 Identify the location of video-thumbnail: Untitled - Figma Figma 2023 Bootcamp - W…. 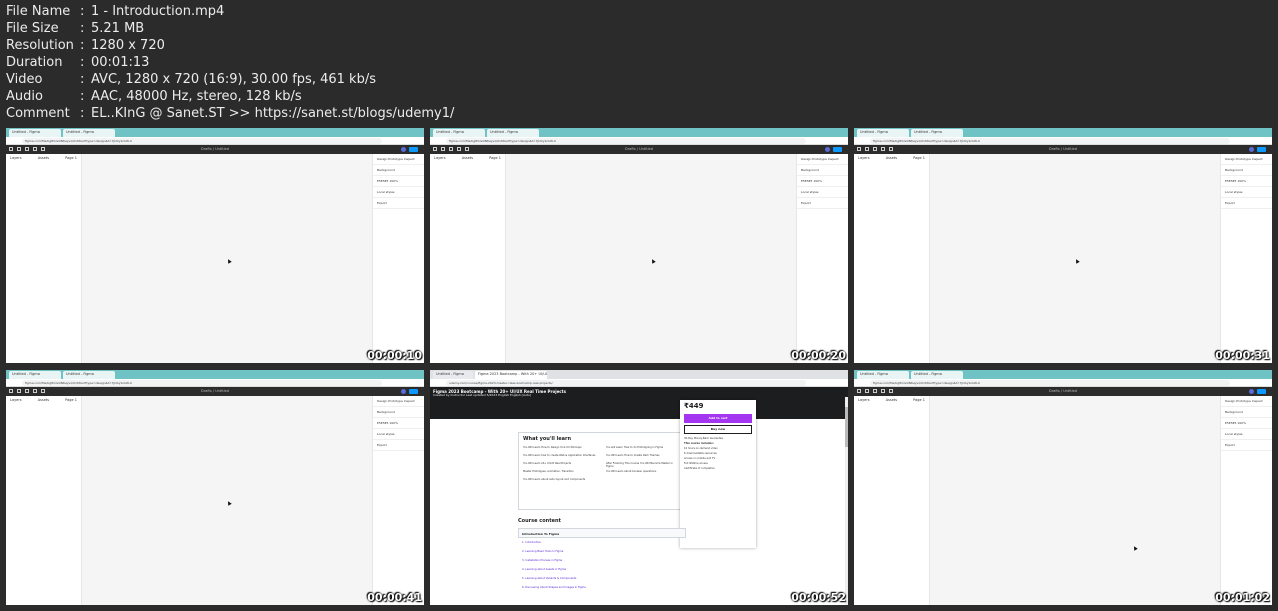
(639, 487).